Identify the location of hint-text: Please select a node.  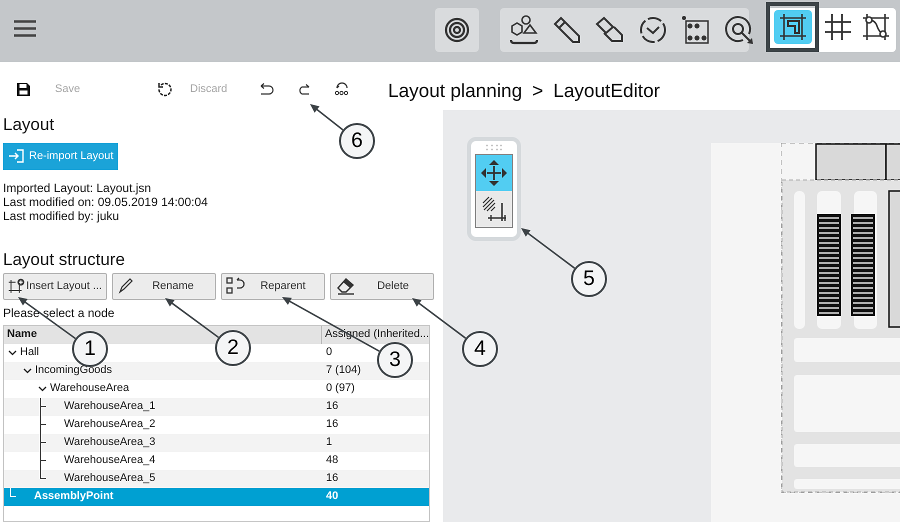
(59, 313).